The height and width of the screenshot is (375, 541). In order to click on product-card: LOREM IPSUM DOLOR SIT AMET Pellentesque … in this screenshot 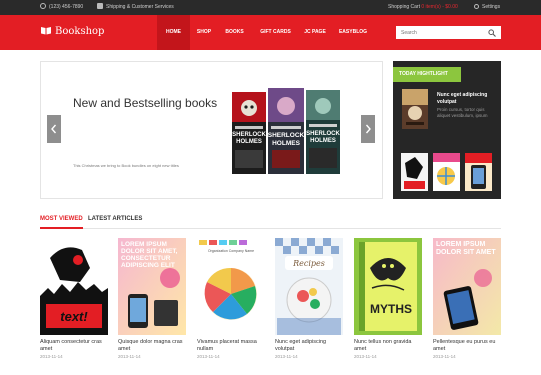, I will do `click(467, 298)`.